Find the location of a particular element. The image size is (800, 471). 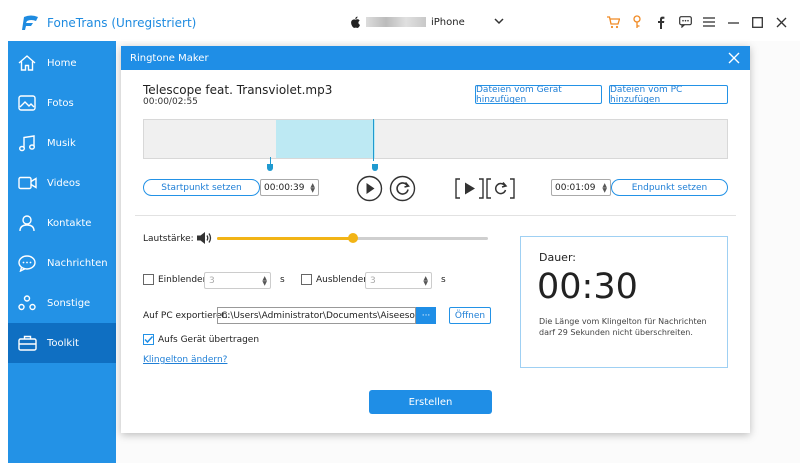

fade-out-seconds-input: 3 ▲ ▼ is located at coordinates (398, 280).